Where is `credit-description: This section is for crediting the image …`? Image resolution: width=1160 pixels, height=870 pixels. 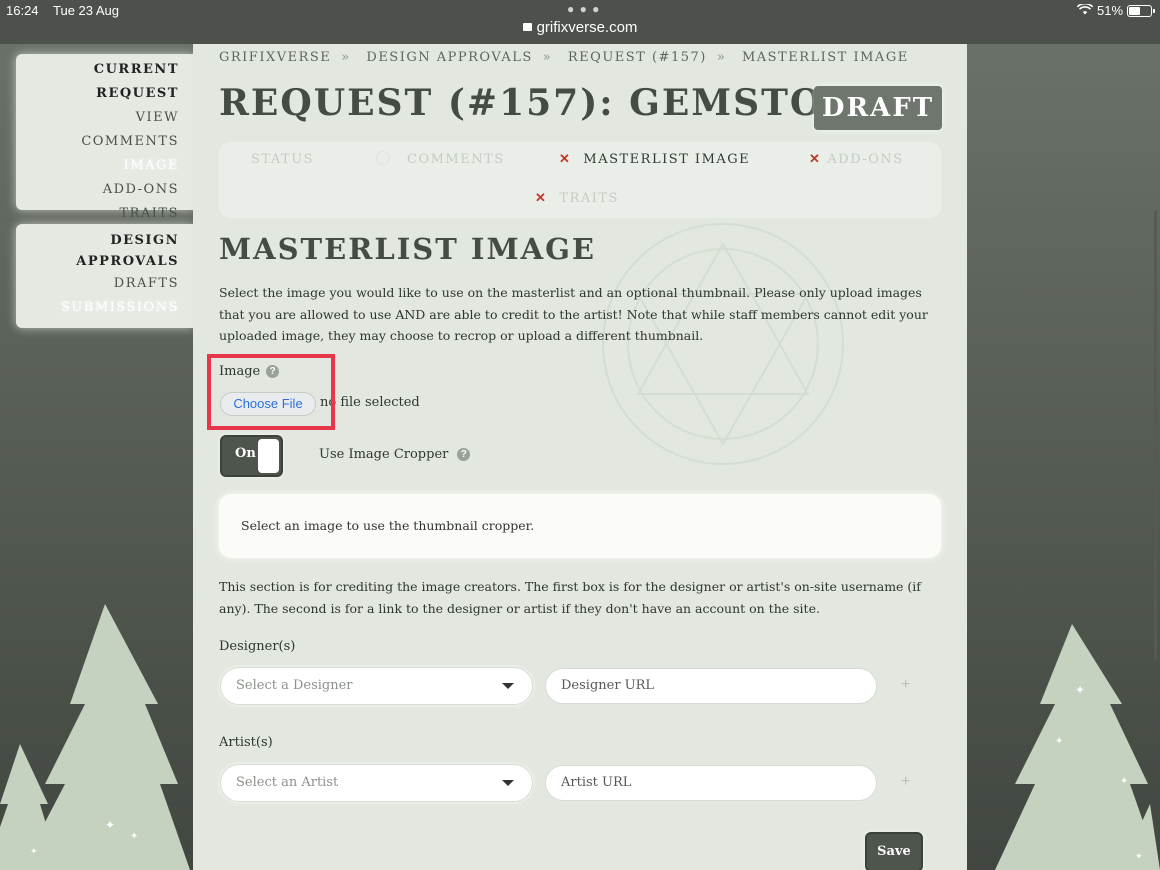 credit-description: This section is for crediting the image … is located at coordinates (570, 597).